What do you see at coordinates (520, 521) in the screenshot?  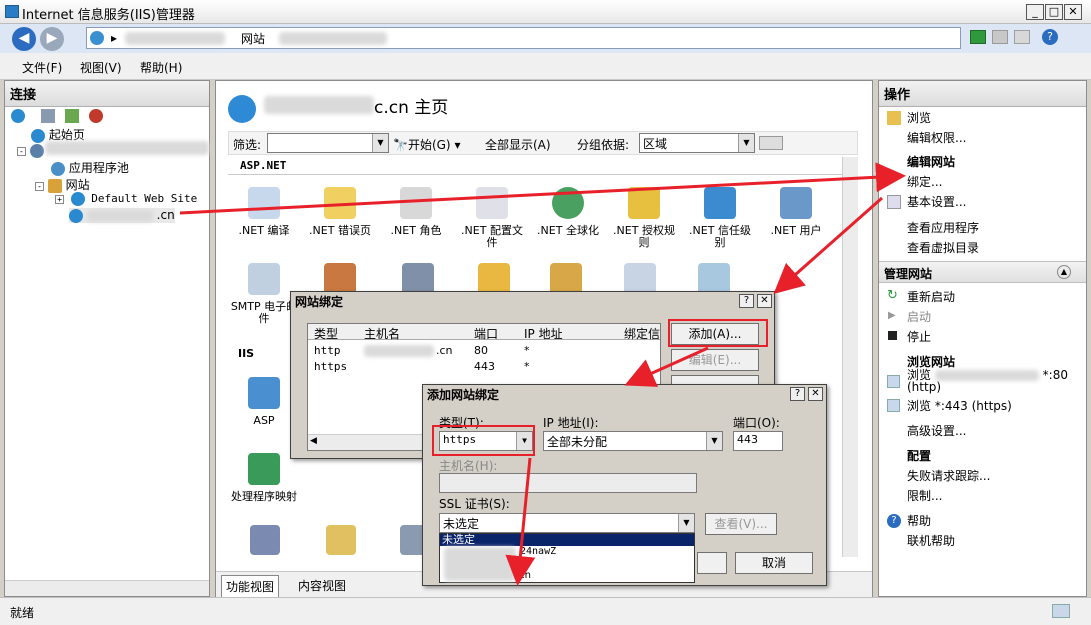 I see `arrow-type-to-cert` at bounding box center [520, 521].